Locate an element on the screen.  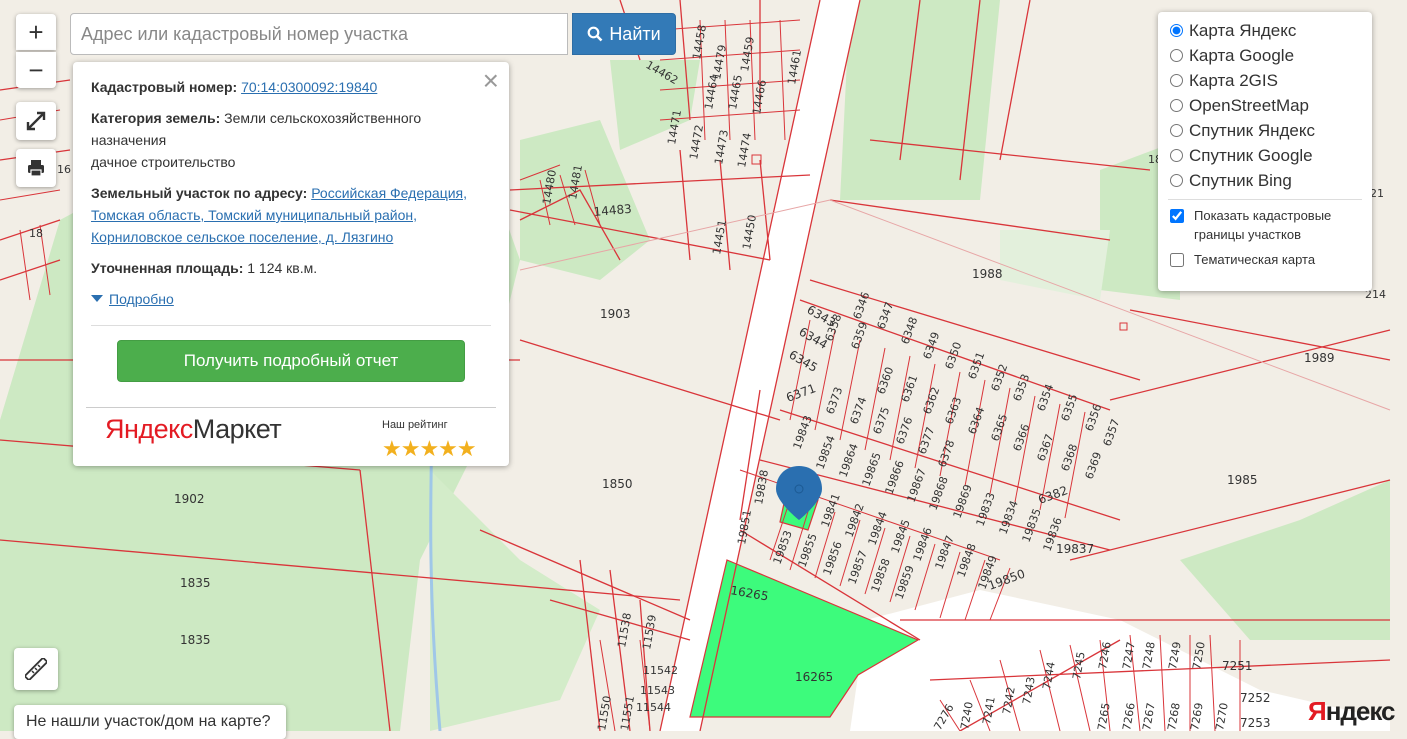
rating-stars: ★★★★★ is located at coordinates (429, 448).